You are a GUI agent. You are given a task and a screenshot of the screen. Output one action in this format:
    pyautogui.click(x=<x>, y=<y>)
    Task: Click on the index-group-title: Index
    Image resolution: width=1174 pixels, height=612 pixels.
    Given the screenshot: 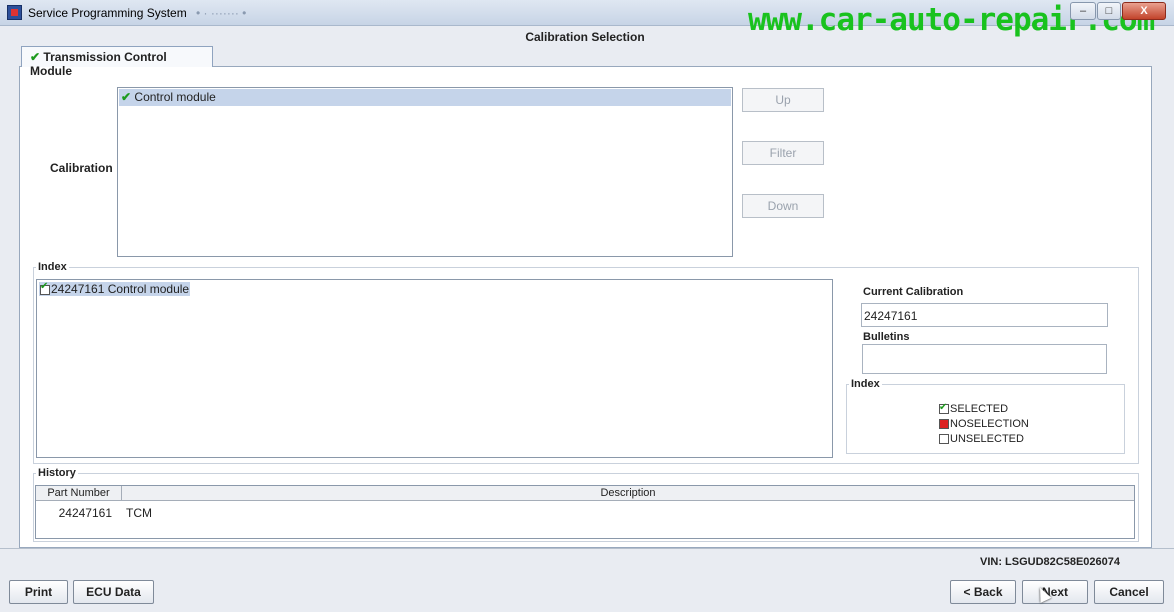 What is the action you would take?
    pyautogui.click(x=52, y=267)
    